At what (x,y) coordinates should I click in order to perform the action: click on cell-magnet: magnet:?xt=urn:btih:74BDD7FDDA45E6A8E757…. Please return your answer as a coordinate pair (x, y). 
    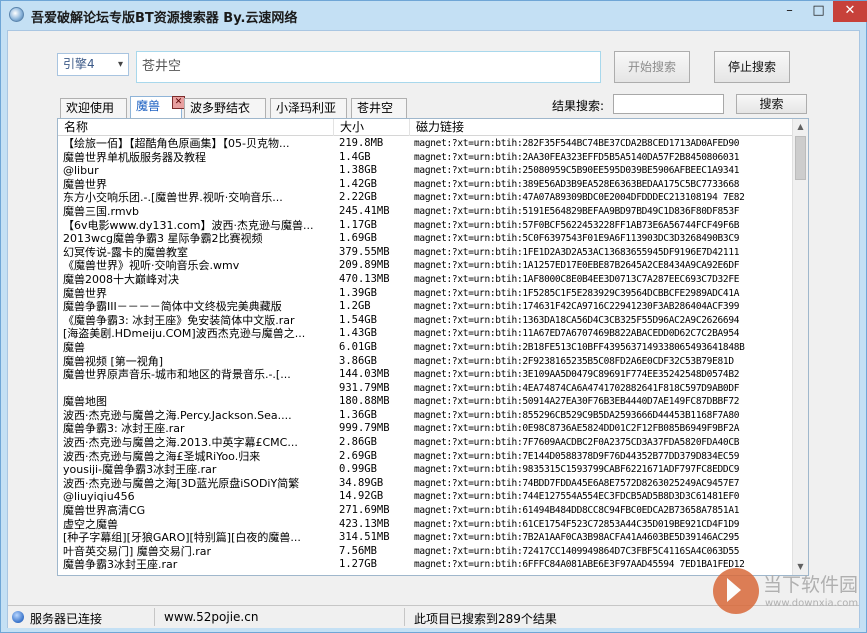
    Looking at the image, I should click on (577, 483).